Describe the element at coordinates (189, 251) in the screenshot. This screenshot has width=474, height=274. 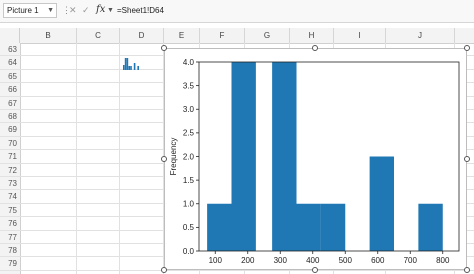
I see `y-tick-label: 0.0` at that location.